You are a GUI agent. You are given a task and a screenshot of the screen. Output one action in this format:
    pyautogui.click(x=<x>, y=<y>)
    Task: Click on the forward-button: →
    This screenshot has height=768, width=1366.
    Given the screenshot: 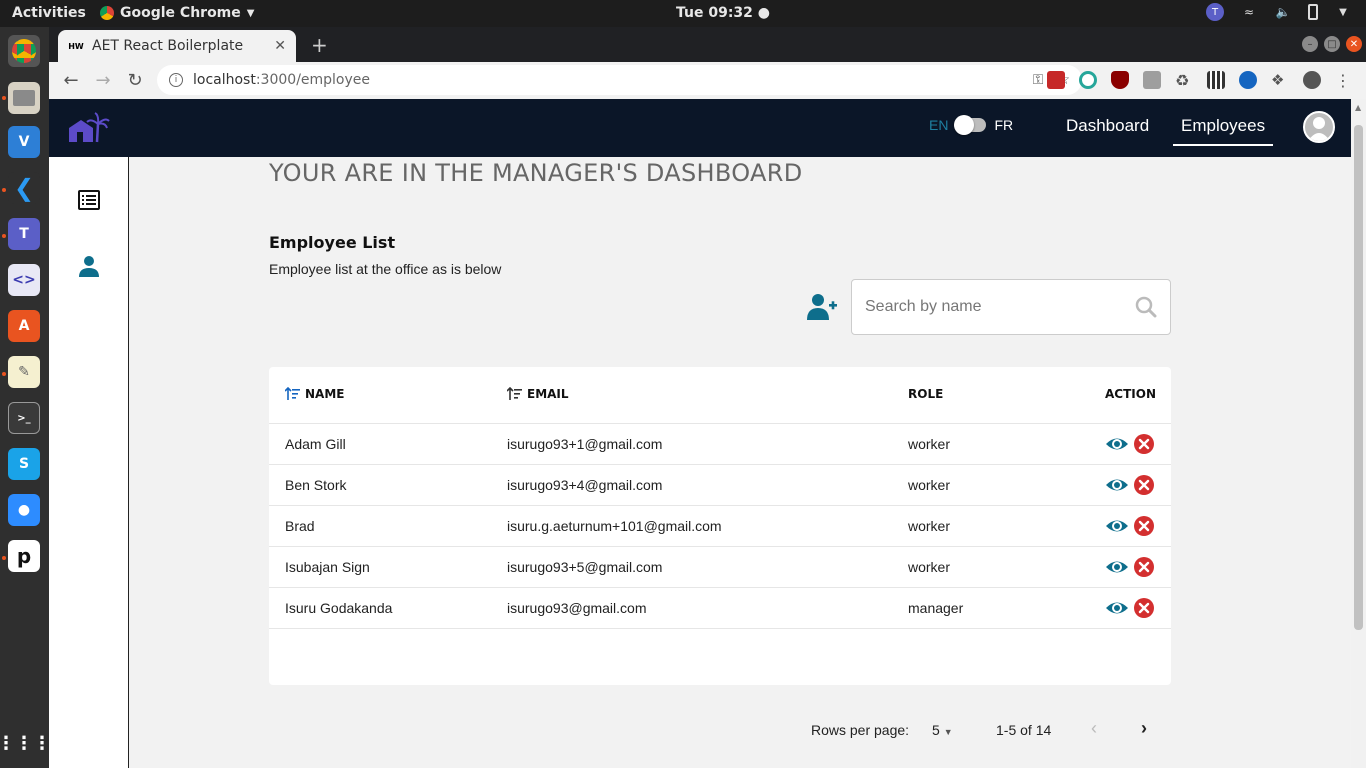 What is the action you would take?
    pyautogui.click(x=103, y=80)
    